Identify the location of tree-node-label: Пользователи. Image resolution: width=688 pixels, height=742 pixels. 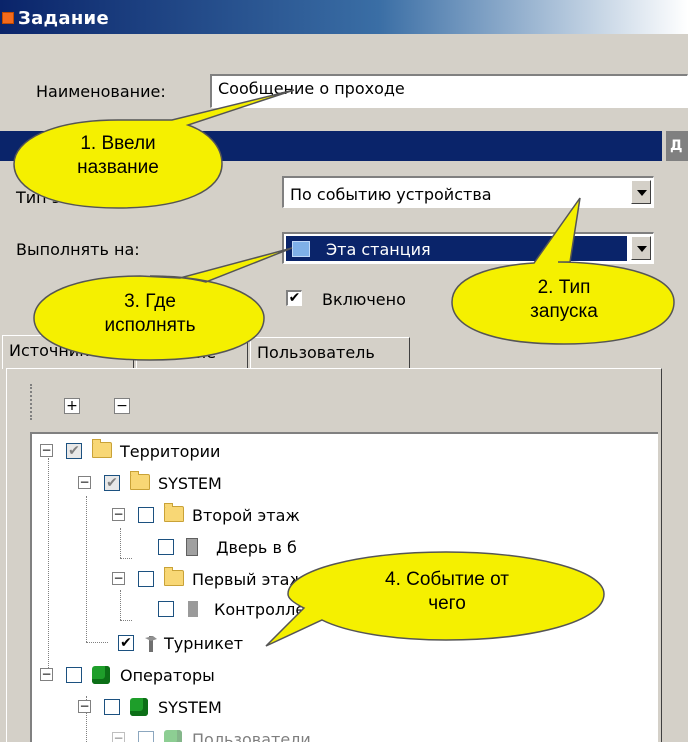
(251, 736).